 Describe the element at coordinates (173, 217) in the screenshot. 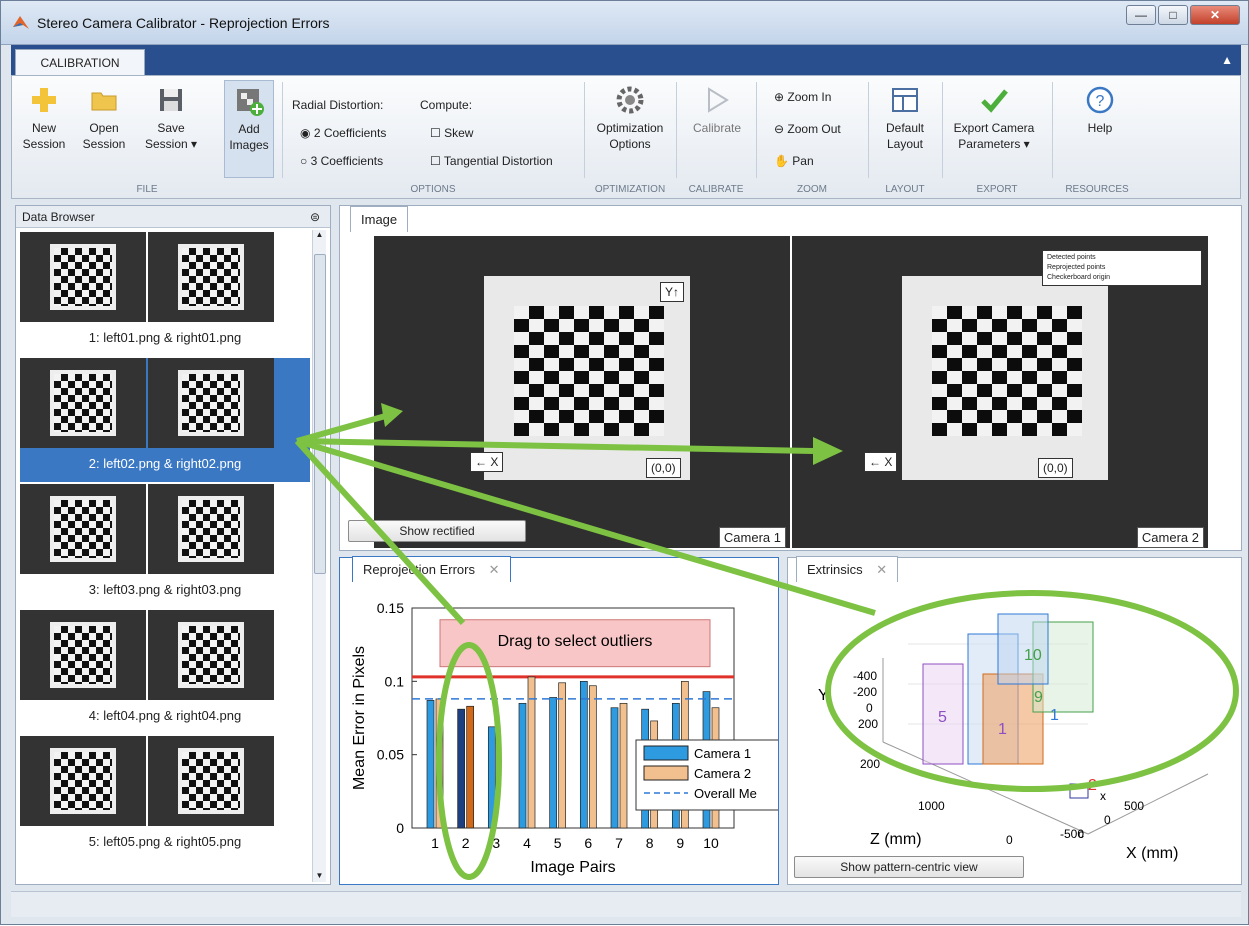

I see `data-browser-header: Data Browser ⊜` at that location.